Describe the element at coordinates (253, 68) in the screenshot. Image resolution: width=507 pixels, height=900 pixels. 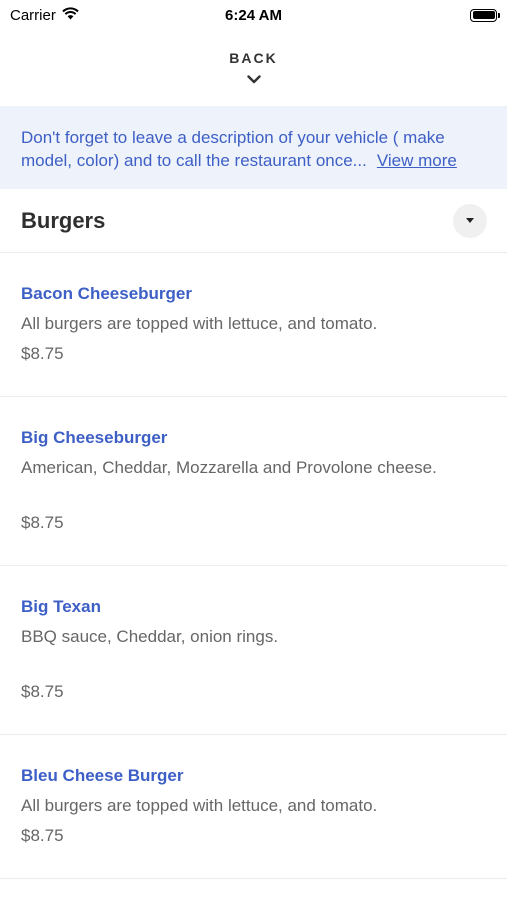
I see `back-button: BACK` at that location.